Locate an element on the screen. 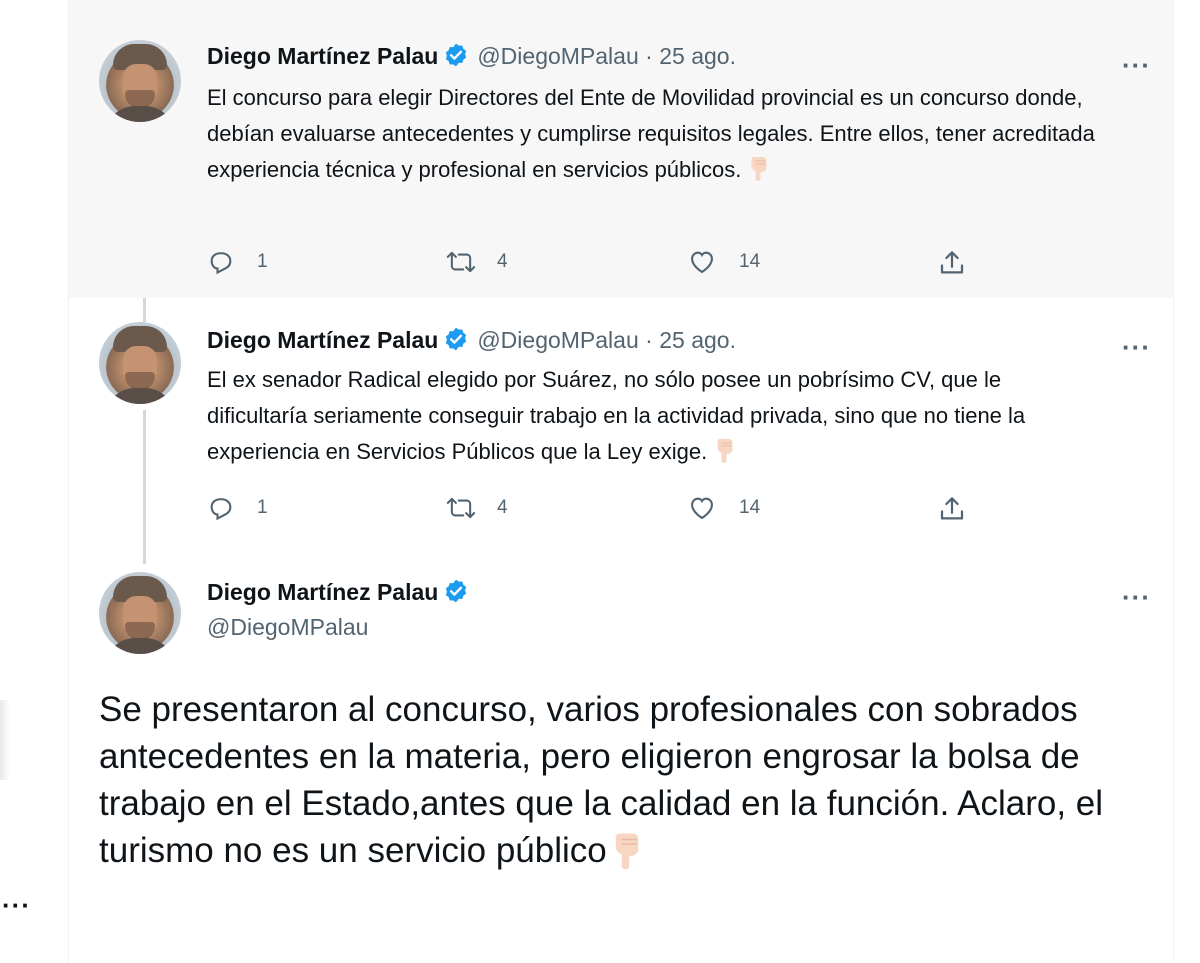 The height and width of the screenshot is (963, 1200). tweet-header: Diego Martínez Palau is located at coordinates (338, 594).